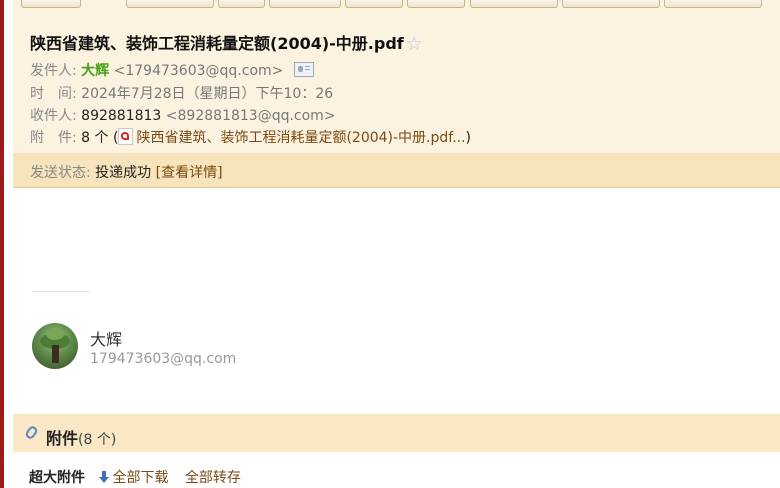  Describe the element at coordinates (163, 359) in the screenshot. I see `signature-email: 179473603@qq.com` at that location.